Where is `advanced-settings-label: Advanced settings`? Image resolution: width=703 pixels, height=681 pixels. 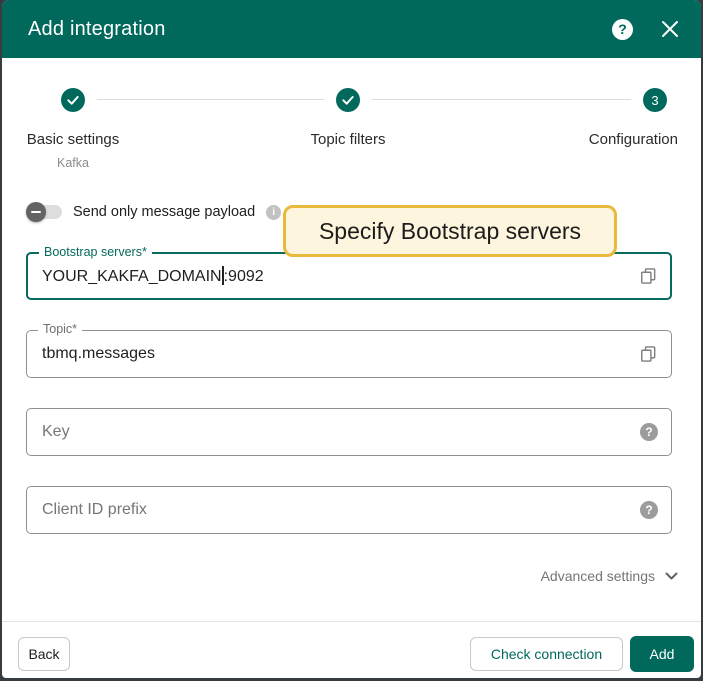 advanced-settings-label: Advanced settings is located at coordinates (597, 576).